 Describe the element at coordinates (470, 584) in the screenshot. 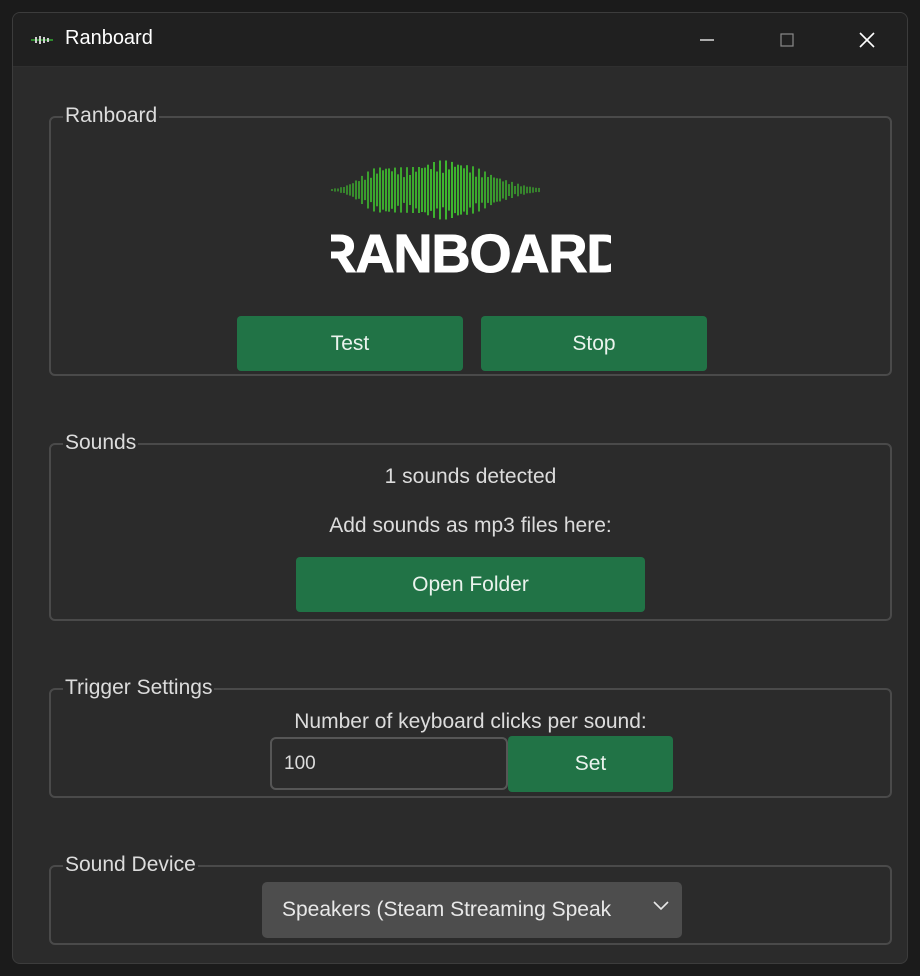

I see `open-folder-button: Open Folder` at that location.